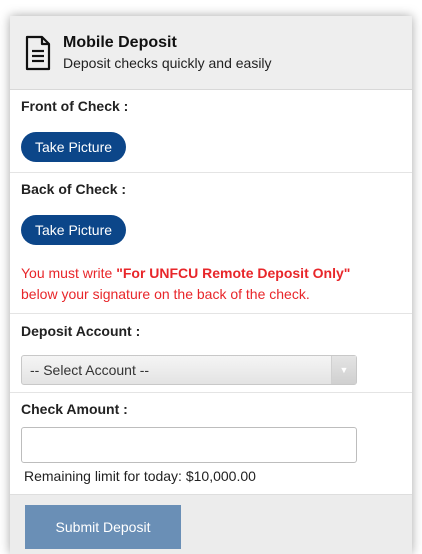 The image size is (422, 554). Describe the element at coordinates (233, 273) in the screenshot. I see `warning-emphasis: "For UNFCU Remote Deposit Only"` at that location.